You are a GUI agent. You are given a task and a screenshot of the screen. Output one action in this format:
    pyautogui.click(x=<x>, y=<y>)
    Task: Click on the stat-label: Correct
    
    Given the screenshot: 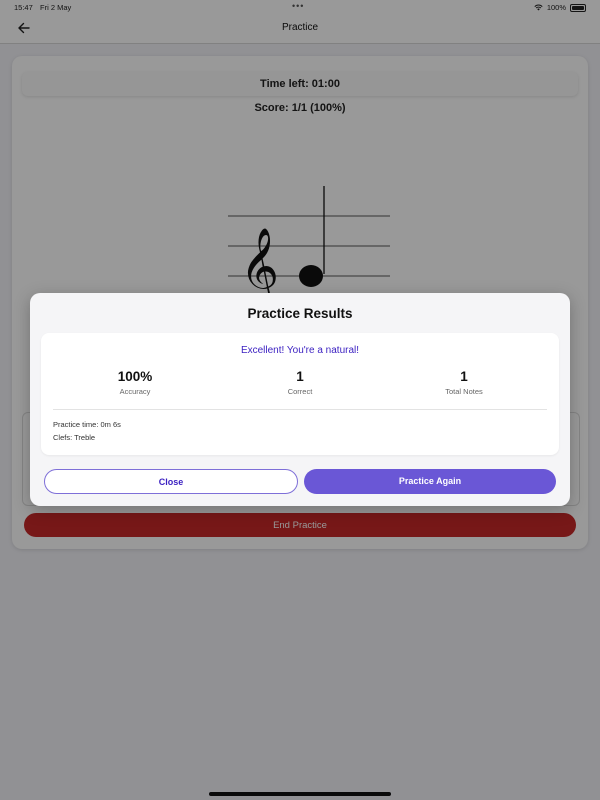 What is the action you would take?
    pyautogui.click(x=300, y=391)
    